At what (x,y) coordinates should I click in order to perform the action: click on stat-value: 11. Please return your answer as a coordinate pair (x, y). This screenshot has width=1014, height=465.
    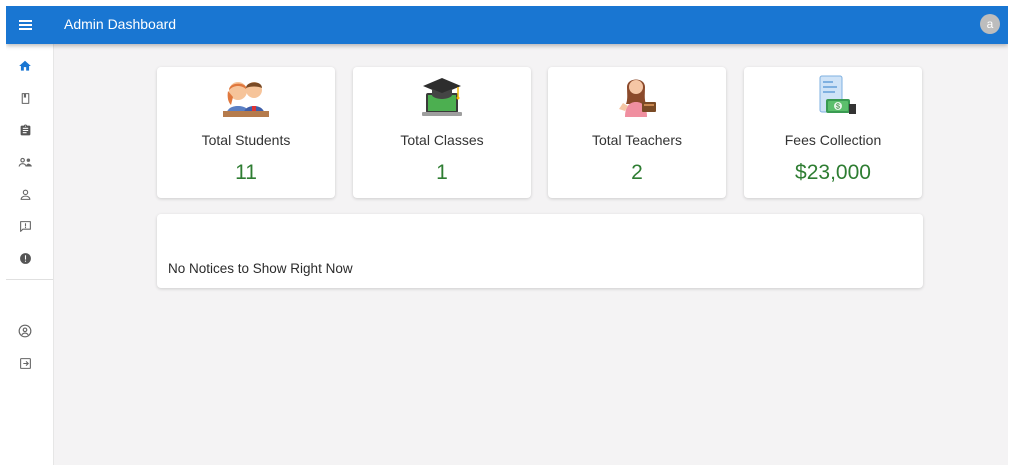
    Looking at the image, I should click on (246, 172).